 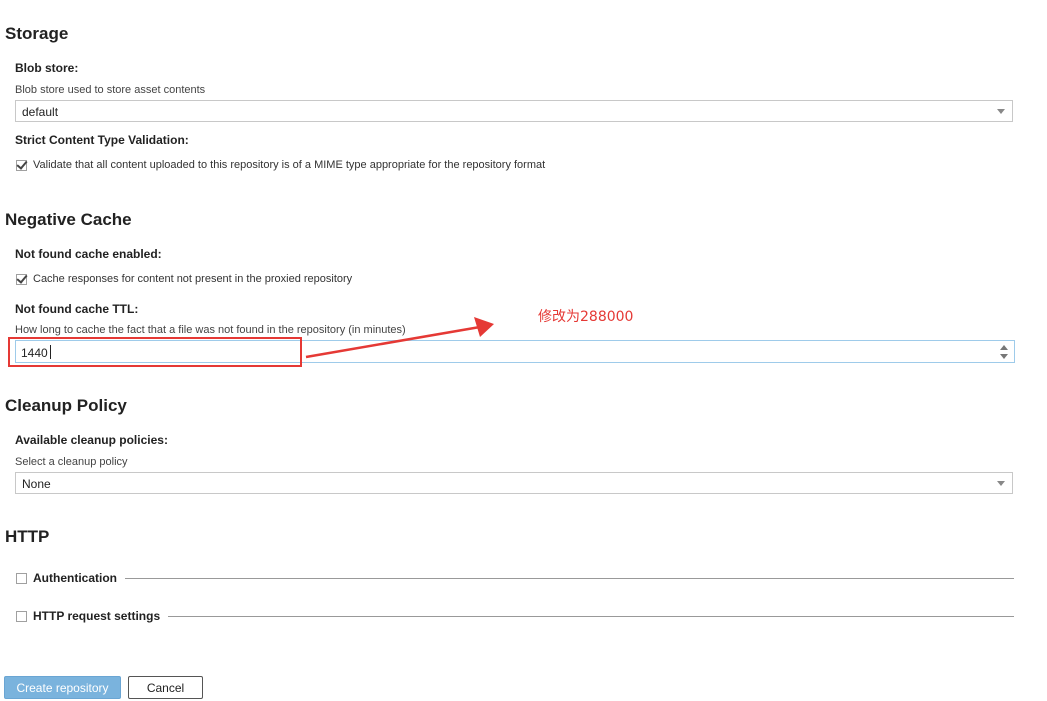 What do you see at coordinates (36, 484) in the screenshot?
I see `cleanup-policy-value: None` at bounding box center [36, 484].